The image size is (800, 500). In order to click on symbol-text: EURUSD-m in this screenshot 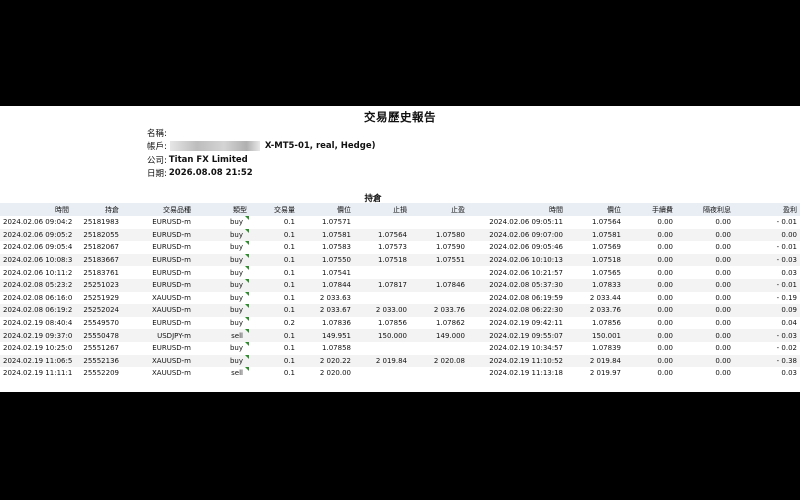, I will do `click(171, 222)`.